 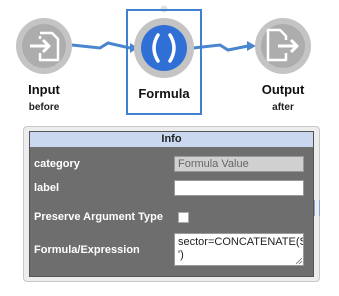 What do you see at coordinates (239, 188) in the screenshot?
I see `label-input` at bounding box center [239, 188].